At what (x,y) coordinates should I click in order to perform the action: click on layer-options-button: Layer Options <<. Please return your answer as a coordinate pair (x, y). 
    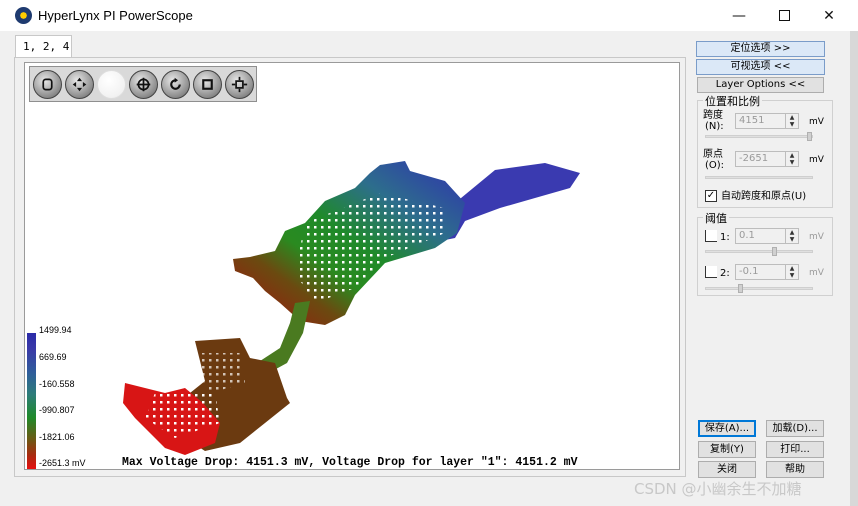
    Looking at the image, I should click on (760, 85).